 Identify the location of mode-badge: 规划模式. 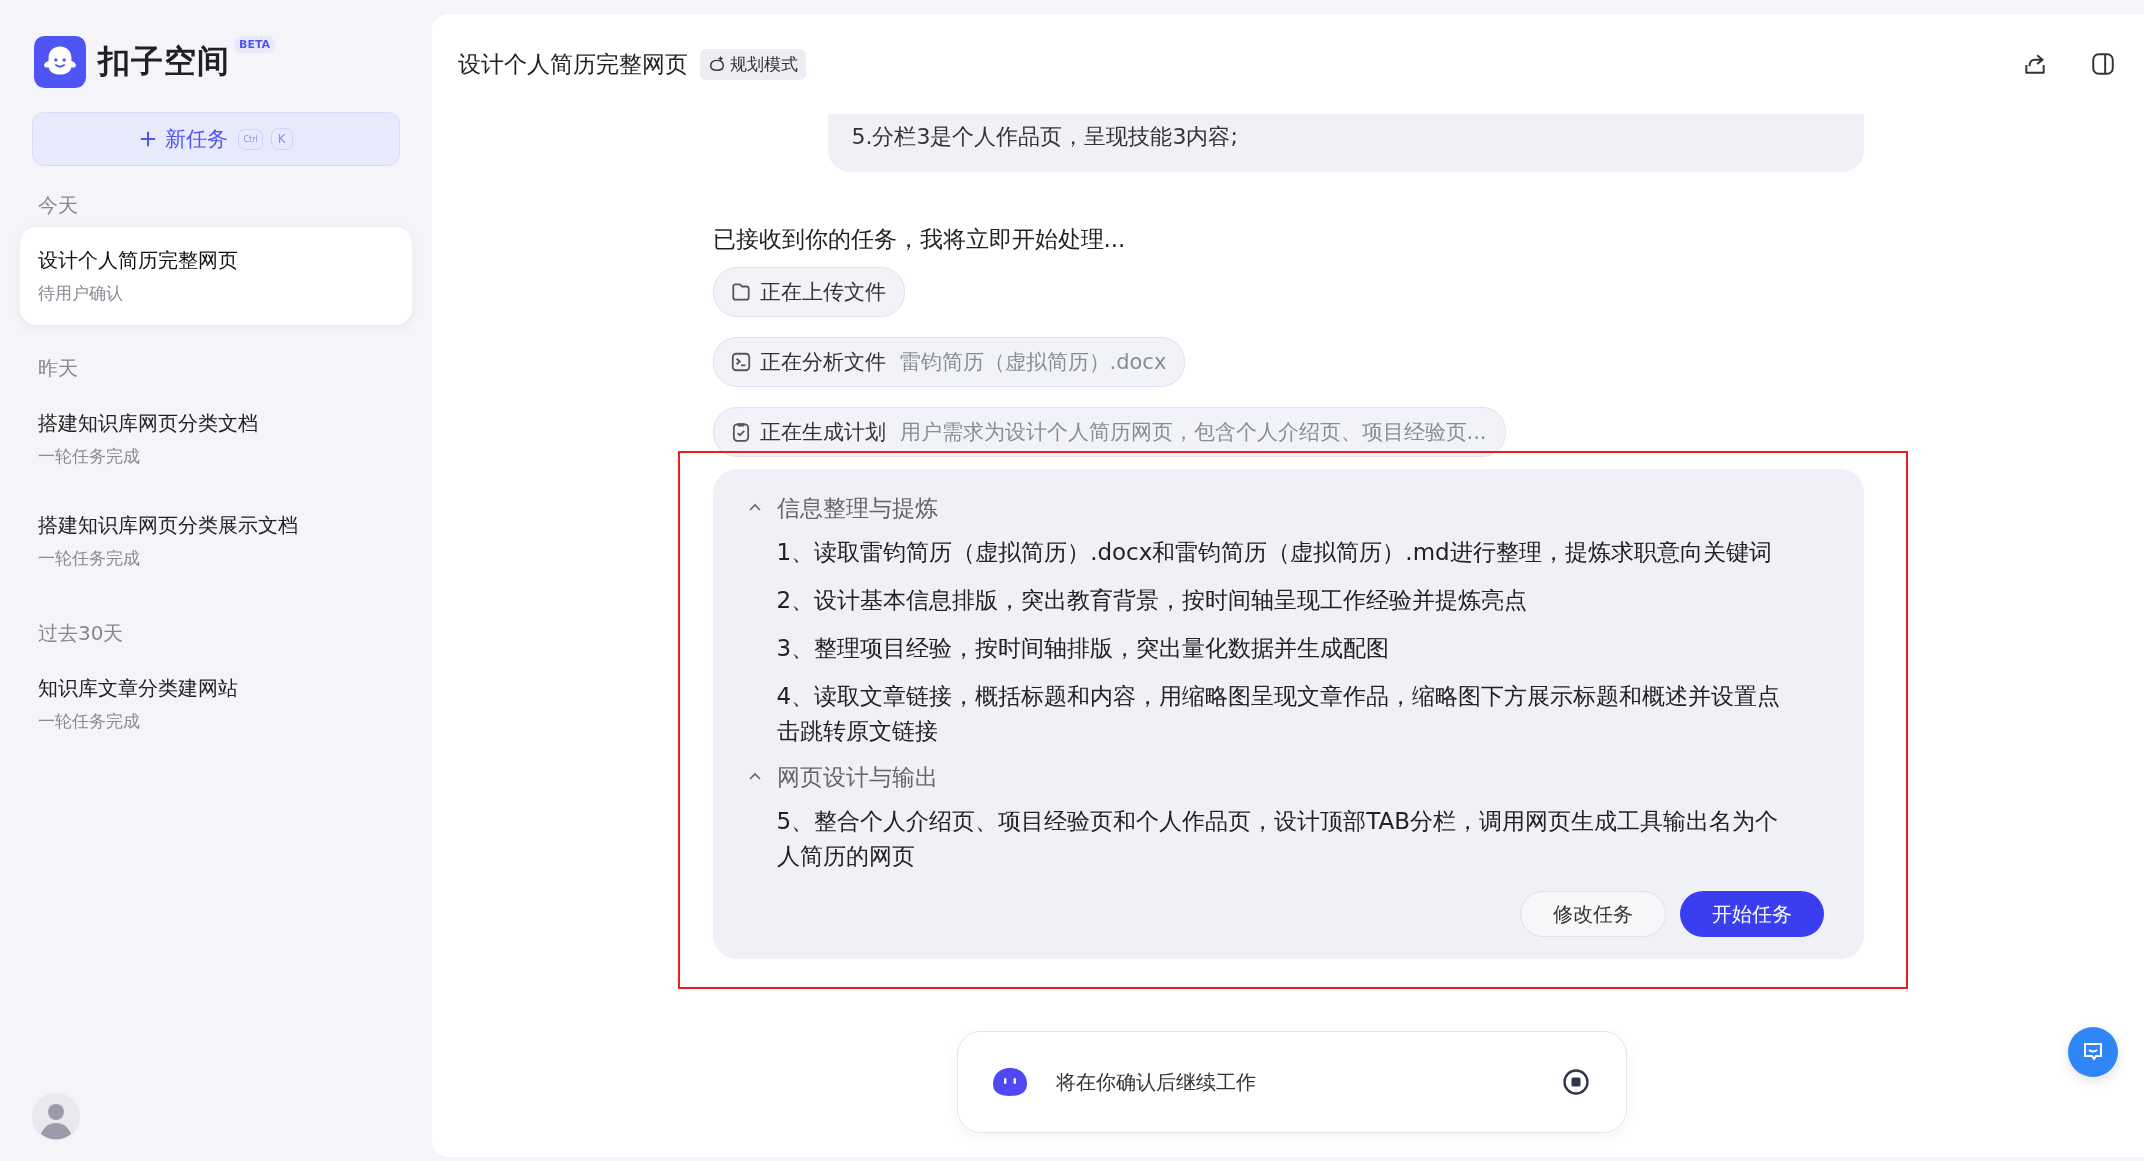
(753, 64).